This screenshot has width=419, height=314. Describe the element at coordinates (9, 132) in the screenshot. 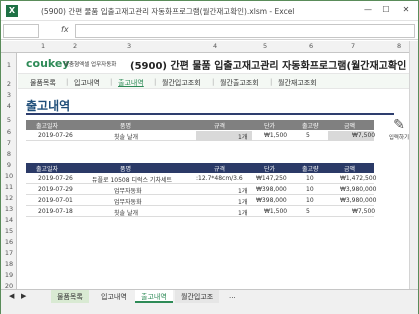

I see `row-header: 6` at that location.